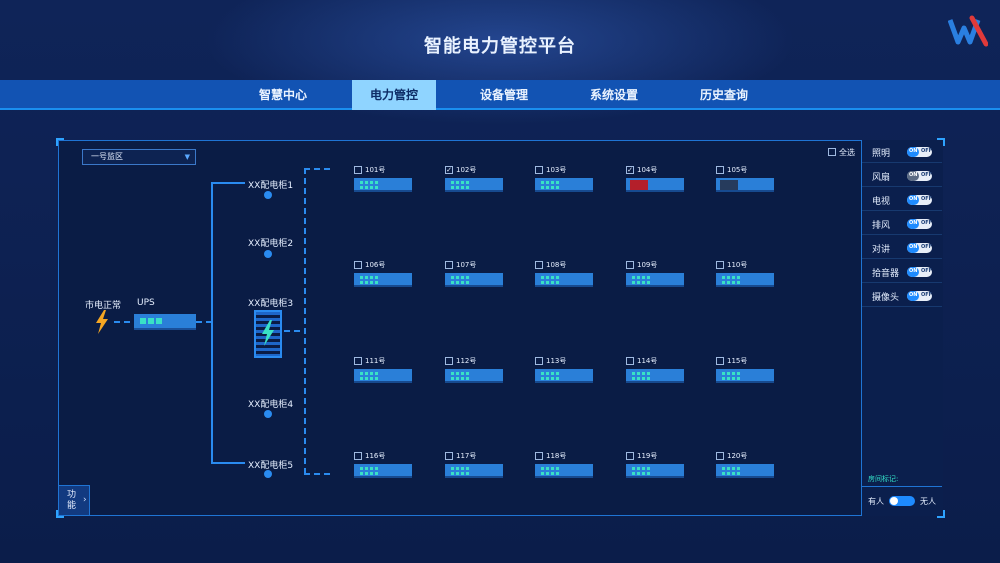 This screenshot has height=563, width=1000. I want to click on room-card: 113号, so click(564, 372).